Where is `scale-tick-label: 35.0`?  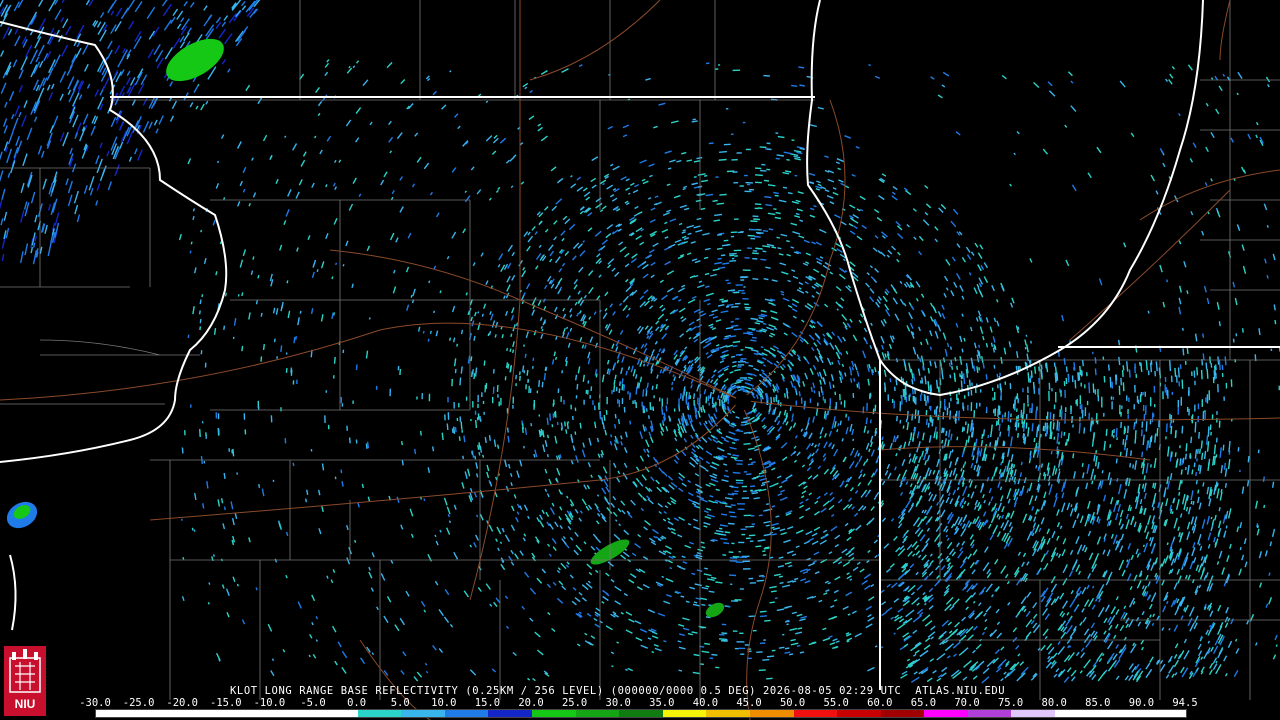
scale-tick-label: 35.0 is located at coordinates (662, 703).